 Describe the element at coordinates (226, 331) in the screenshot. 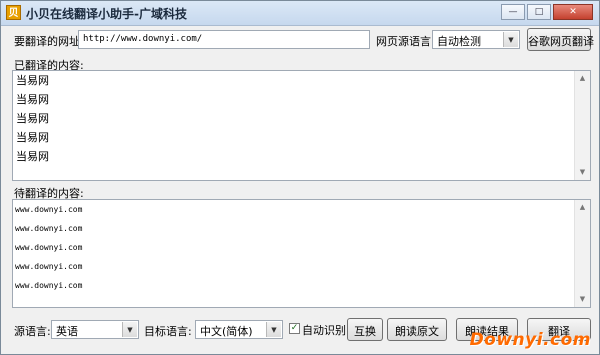

I see `target-language-value: 中文(简体)` at that location.